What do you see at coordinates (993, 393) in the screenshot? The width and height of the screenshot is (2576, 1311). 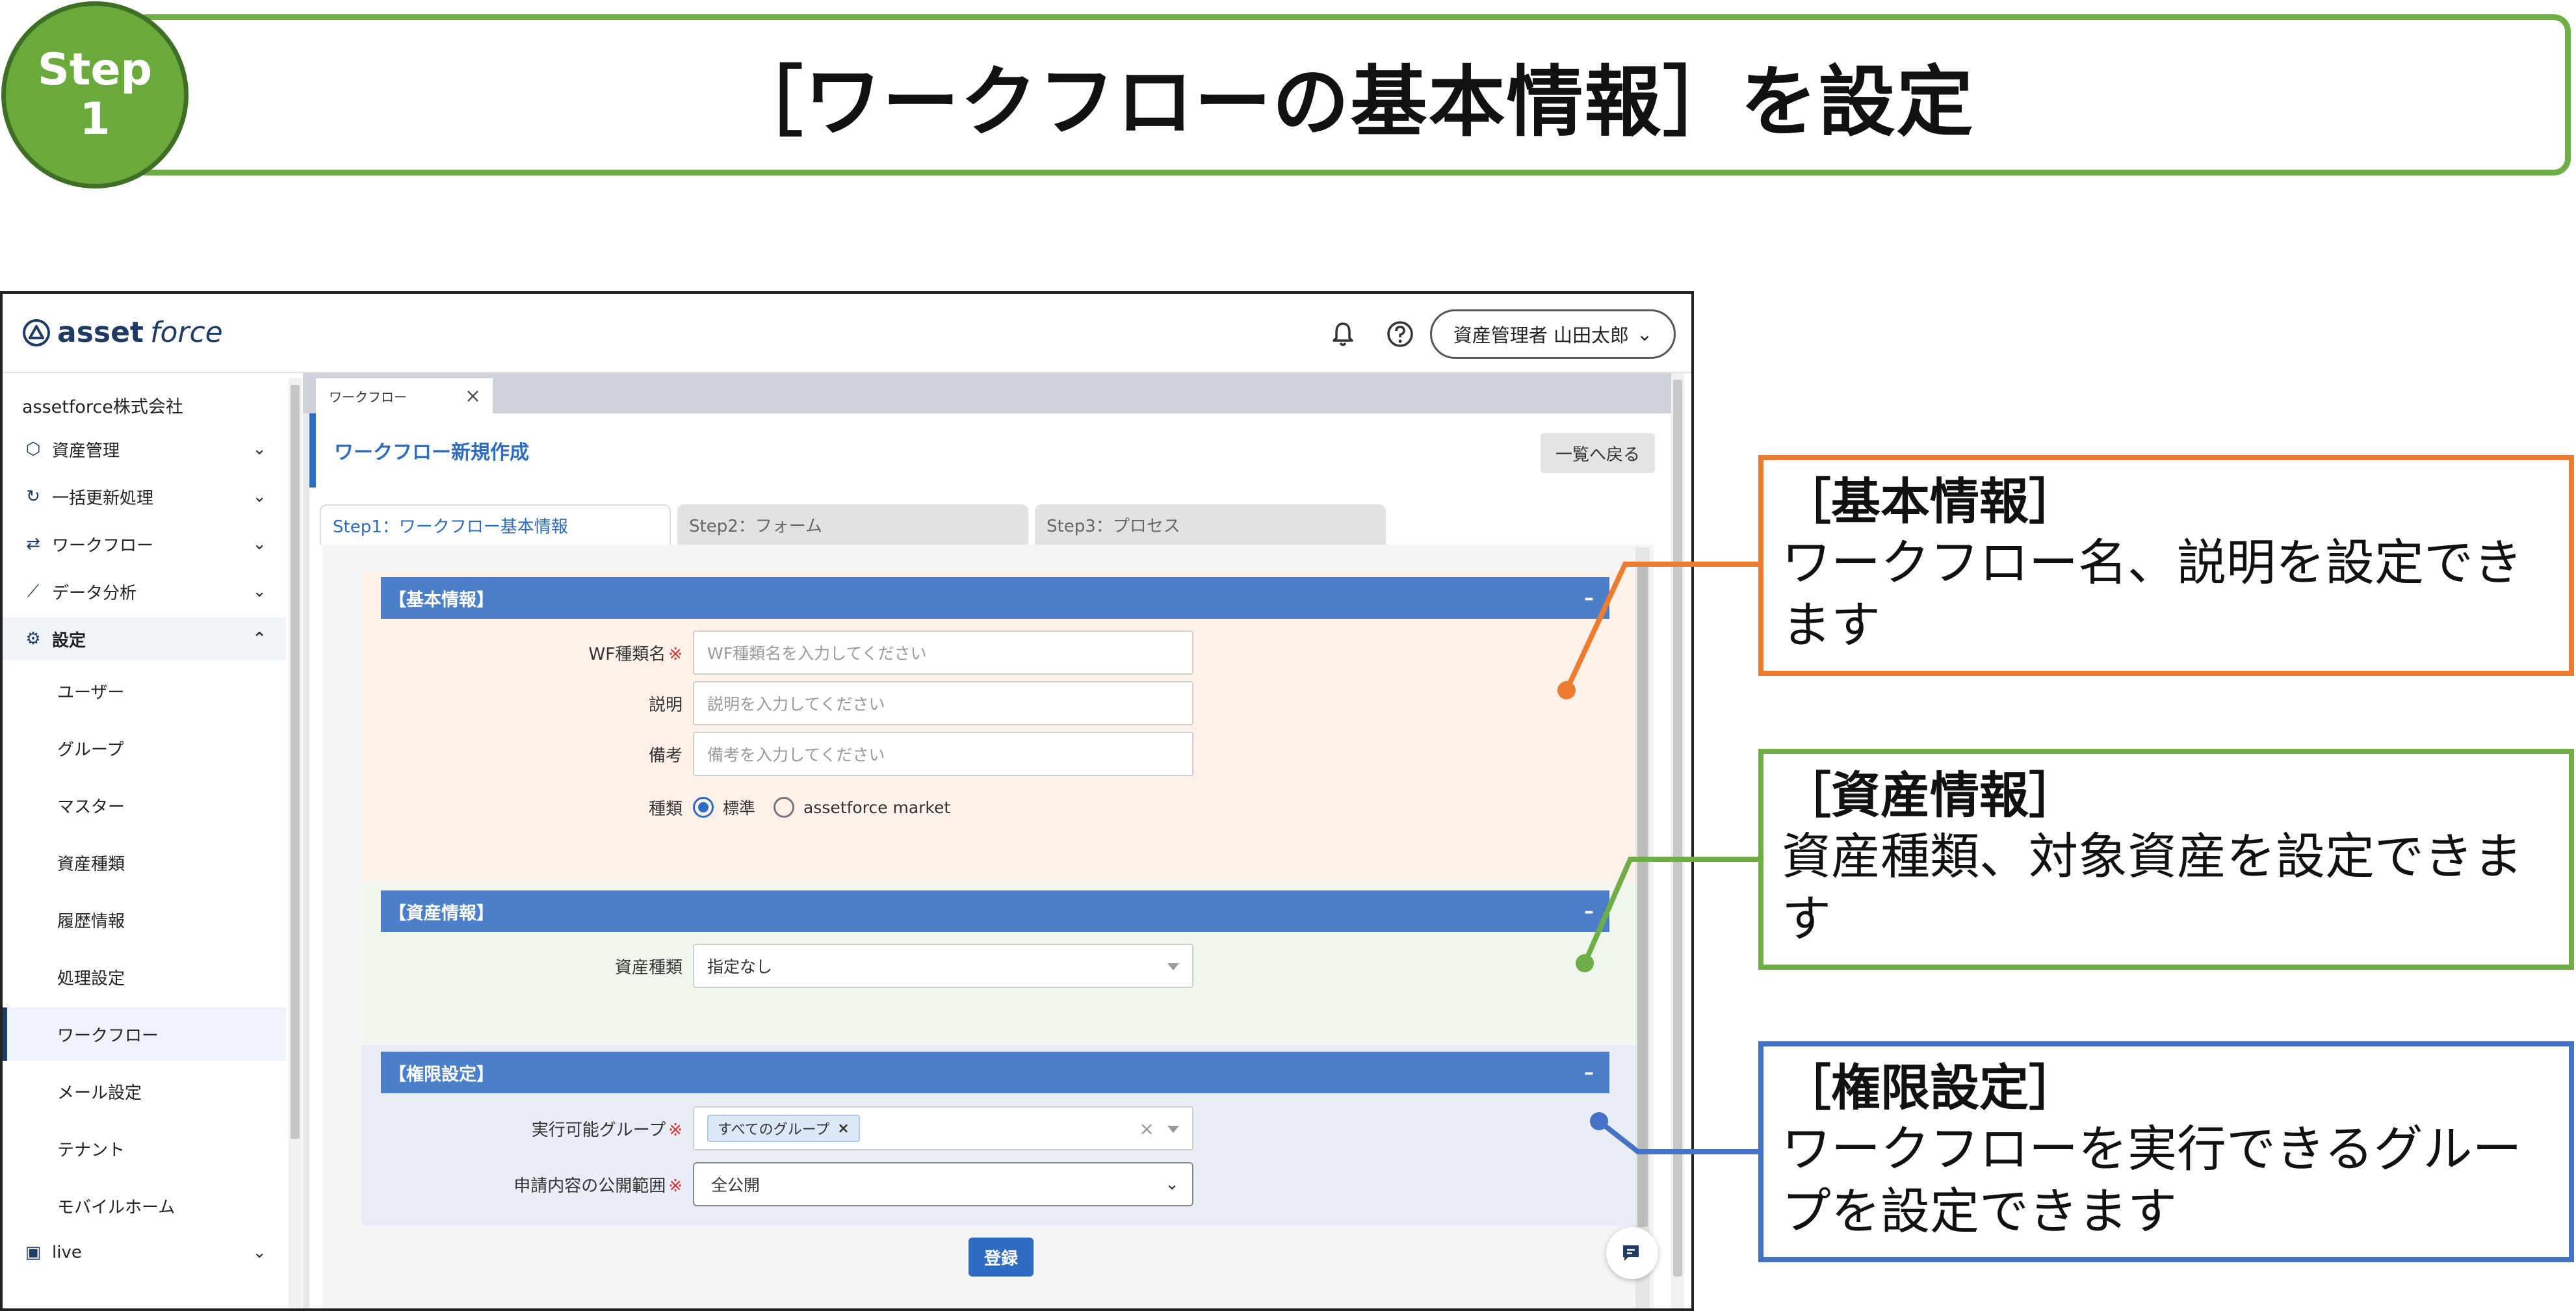 I see `document-tab-bar: ワークフロー ×` at bounding box center [993, 393].